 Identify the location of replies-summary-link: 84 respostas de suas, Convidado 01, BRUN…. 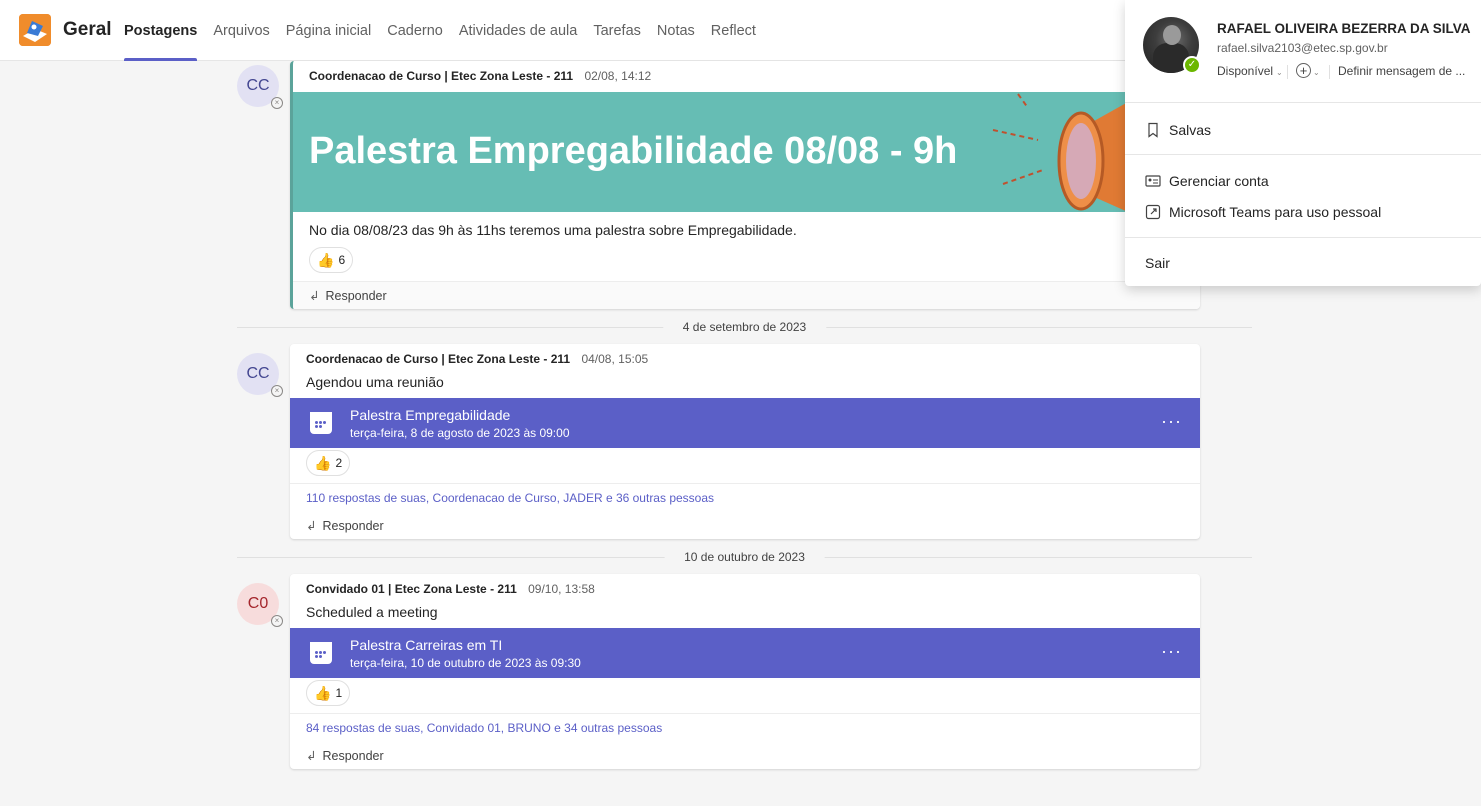
(484, 728).